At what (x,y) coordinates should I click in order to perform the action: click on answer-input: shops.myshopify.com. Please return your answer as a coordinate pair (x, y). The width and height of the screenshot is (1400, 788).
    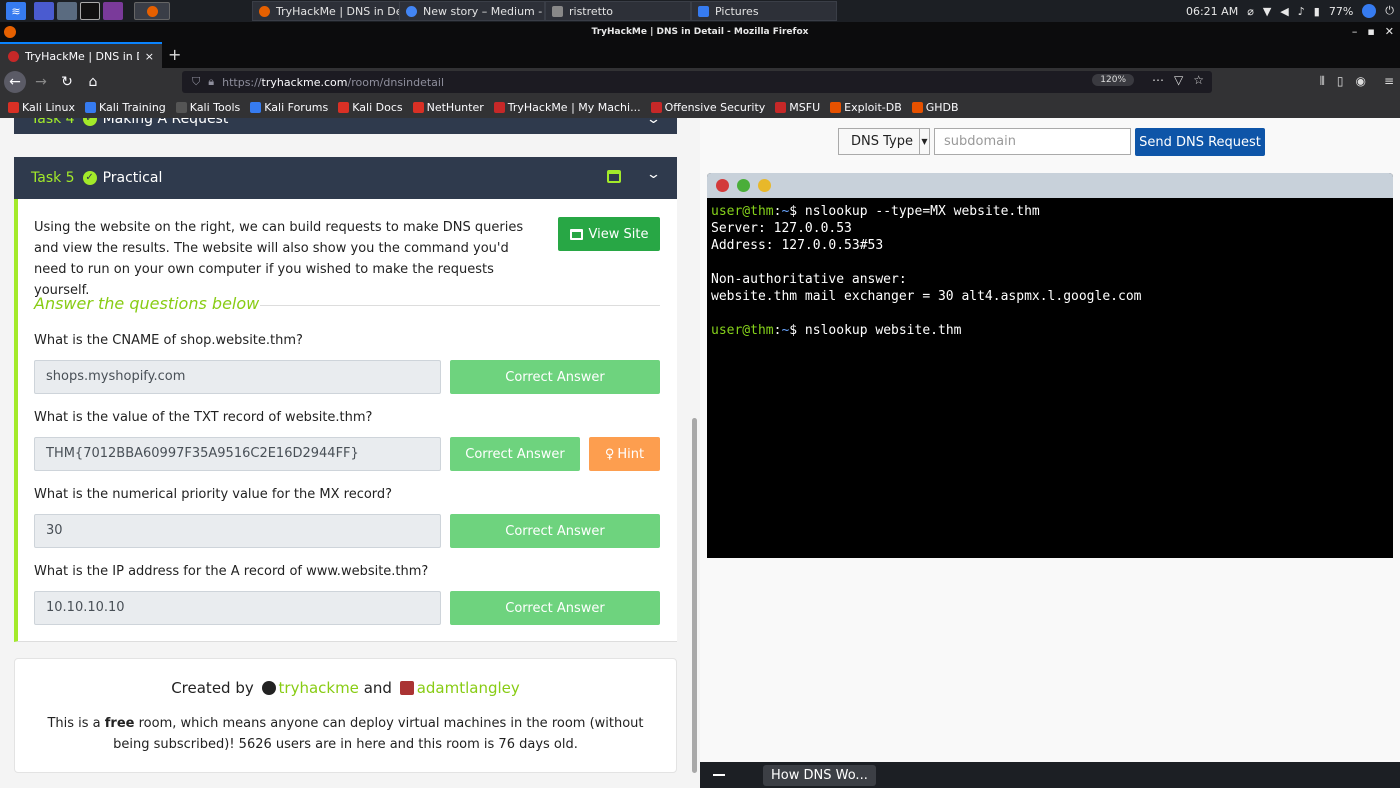
    Looking at the image, I should click on (237, 377).